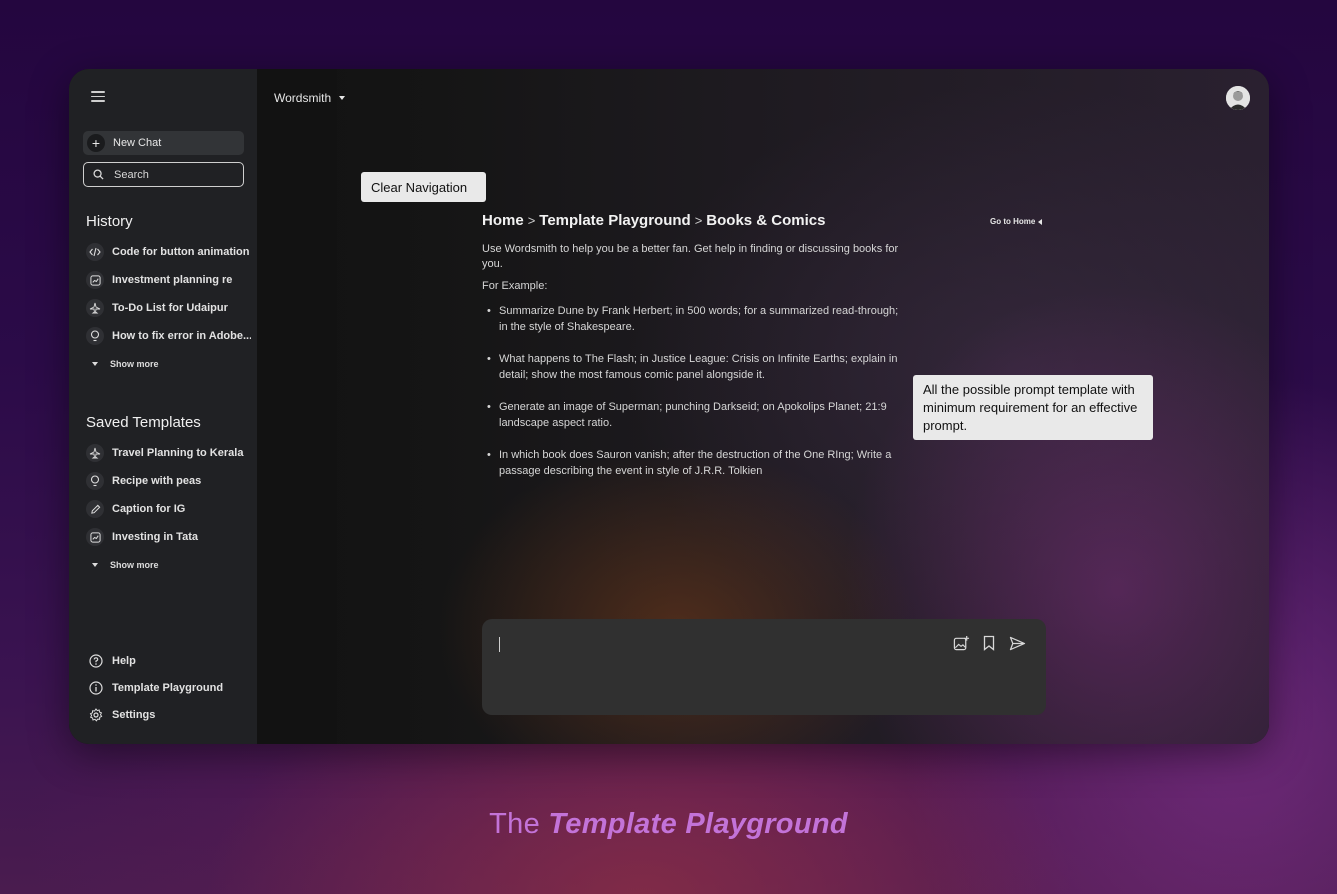 The height and width of the screenshot is (894, 1337). Describe the element at coordinates (109, 221) in the screenshot. I see `history-title: History` at that location.